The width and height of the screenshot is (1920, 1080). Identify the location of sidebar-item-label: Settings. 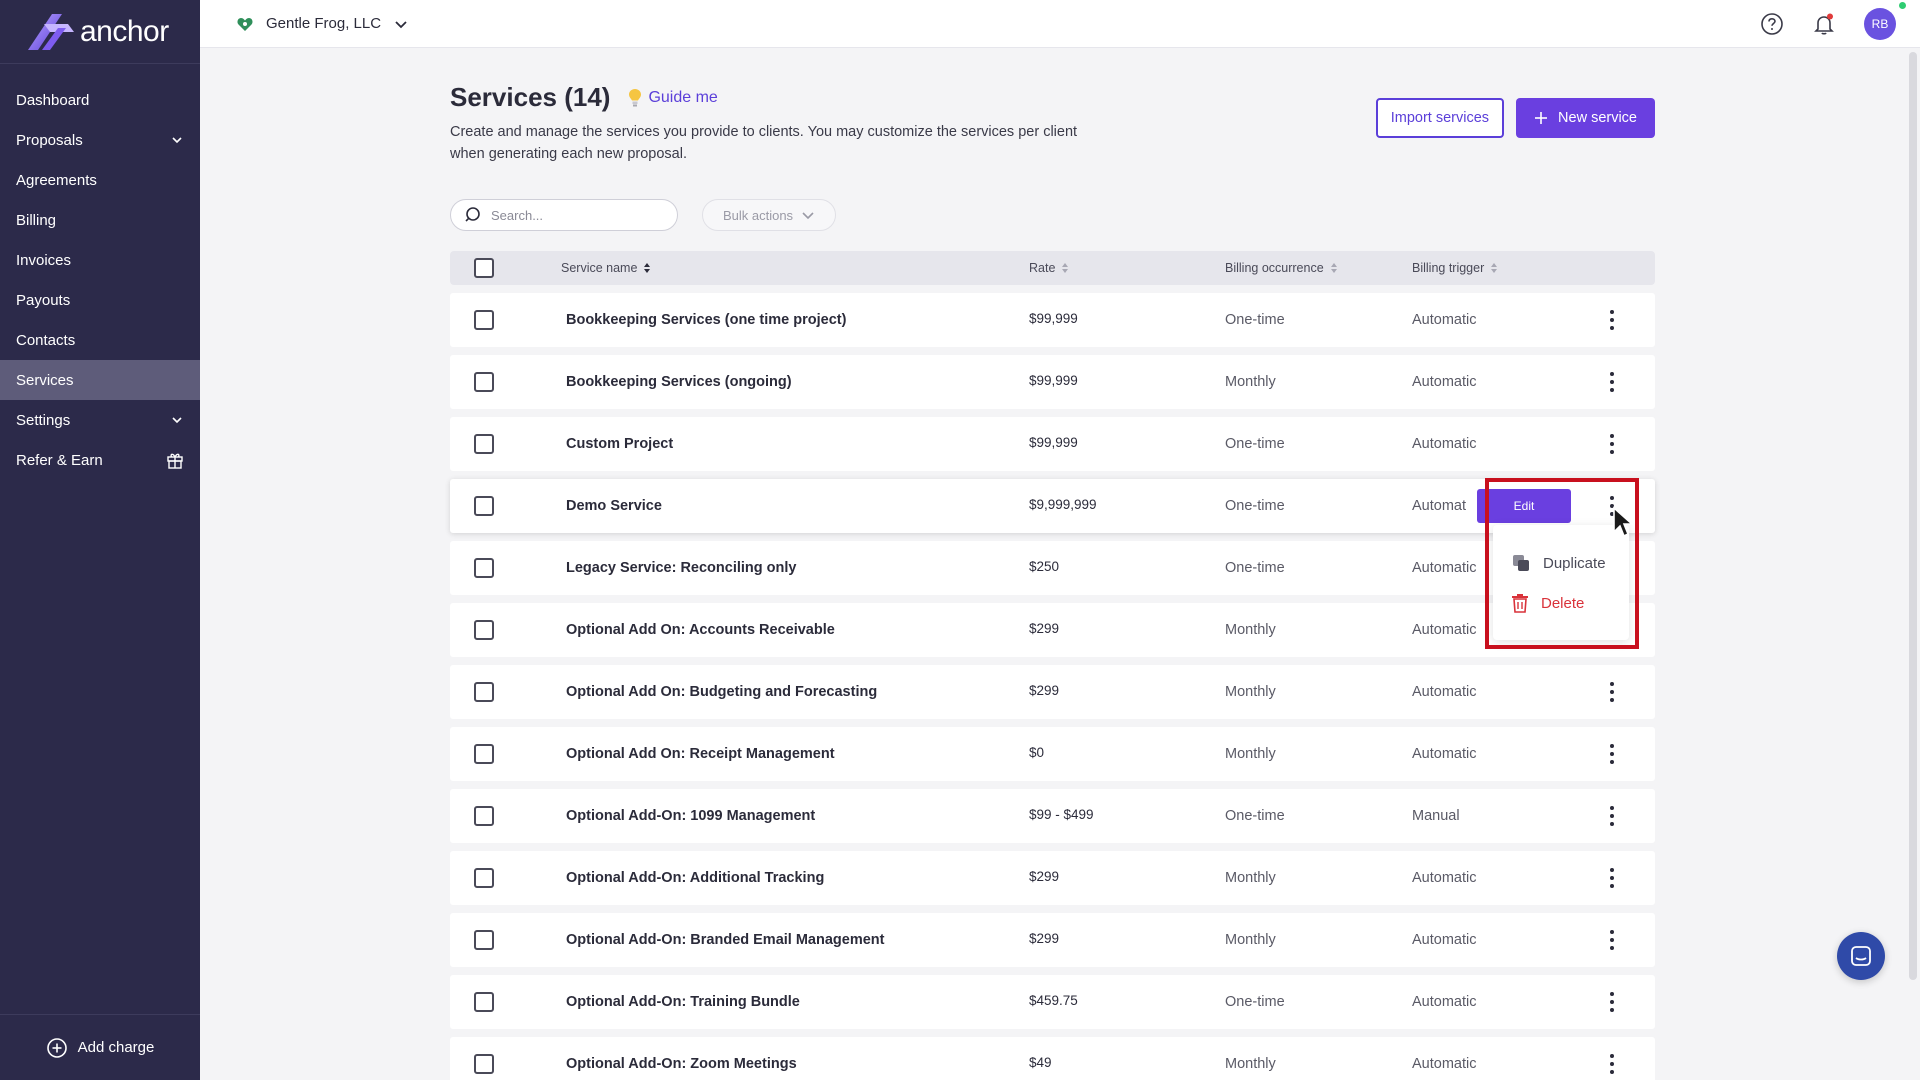
(43, 420).